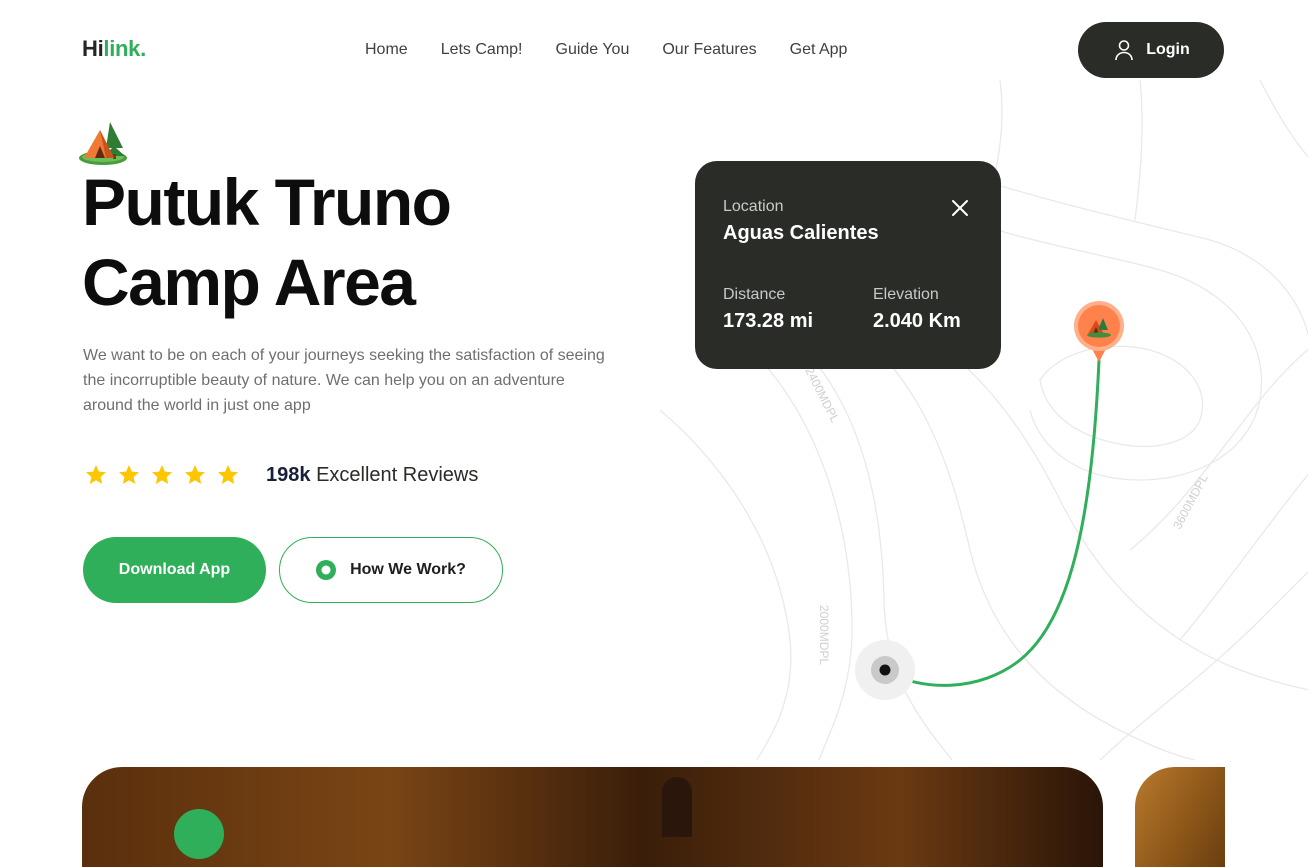  Describe the element at coordinates (960, 208) in the screenshot. I see `close-icon` at that location.